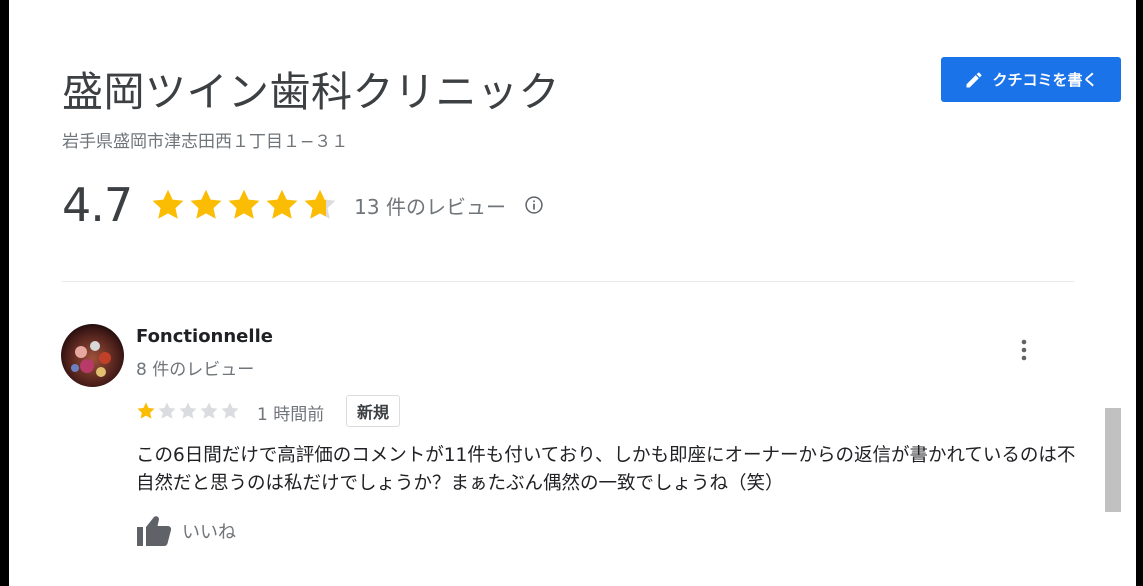 This screenshot has height=586, width=1143. I want to click on review-count-link: 13 件のレビュー, so click(430, 205).